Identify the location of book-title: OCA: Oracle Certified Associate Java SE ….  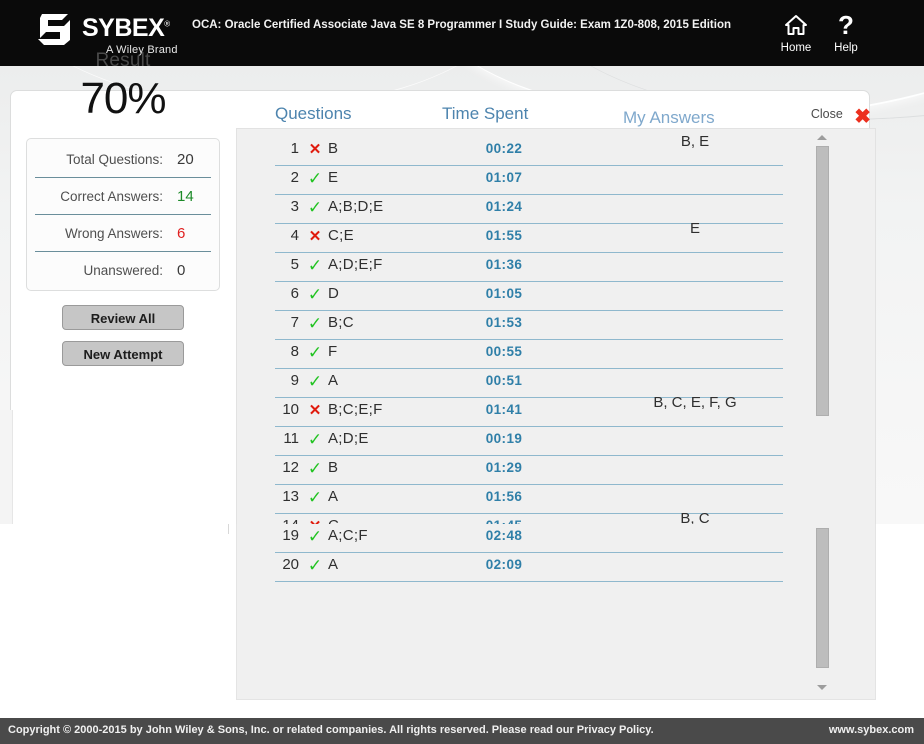
(461, 25).